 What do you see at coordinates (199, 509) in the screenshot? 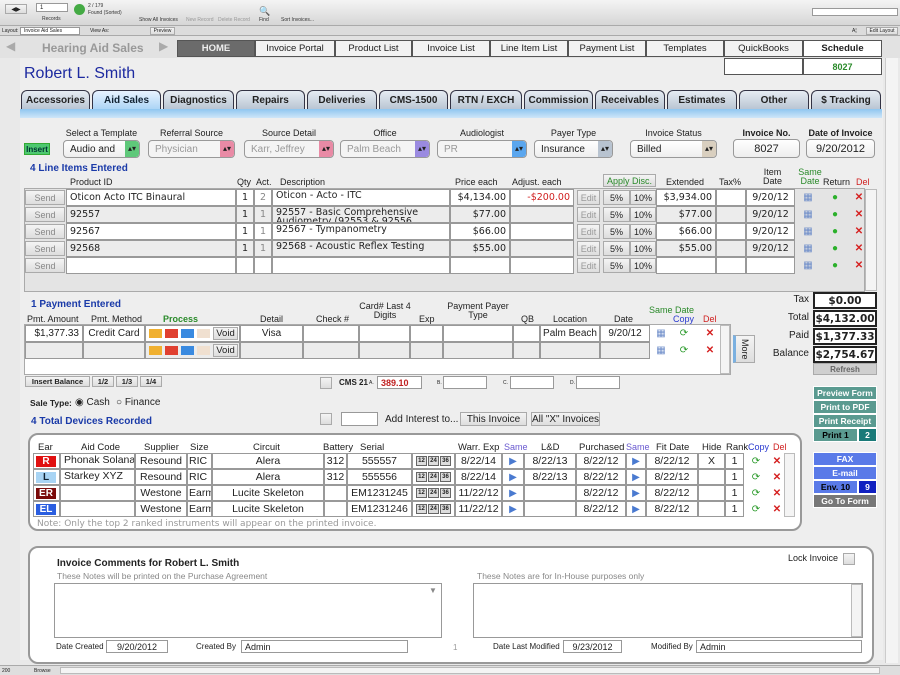
I see `device-size: Earm` at bounding box center [199, 509].